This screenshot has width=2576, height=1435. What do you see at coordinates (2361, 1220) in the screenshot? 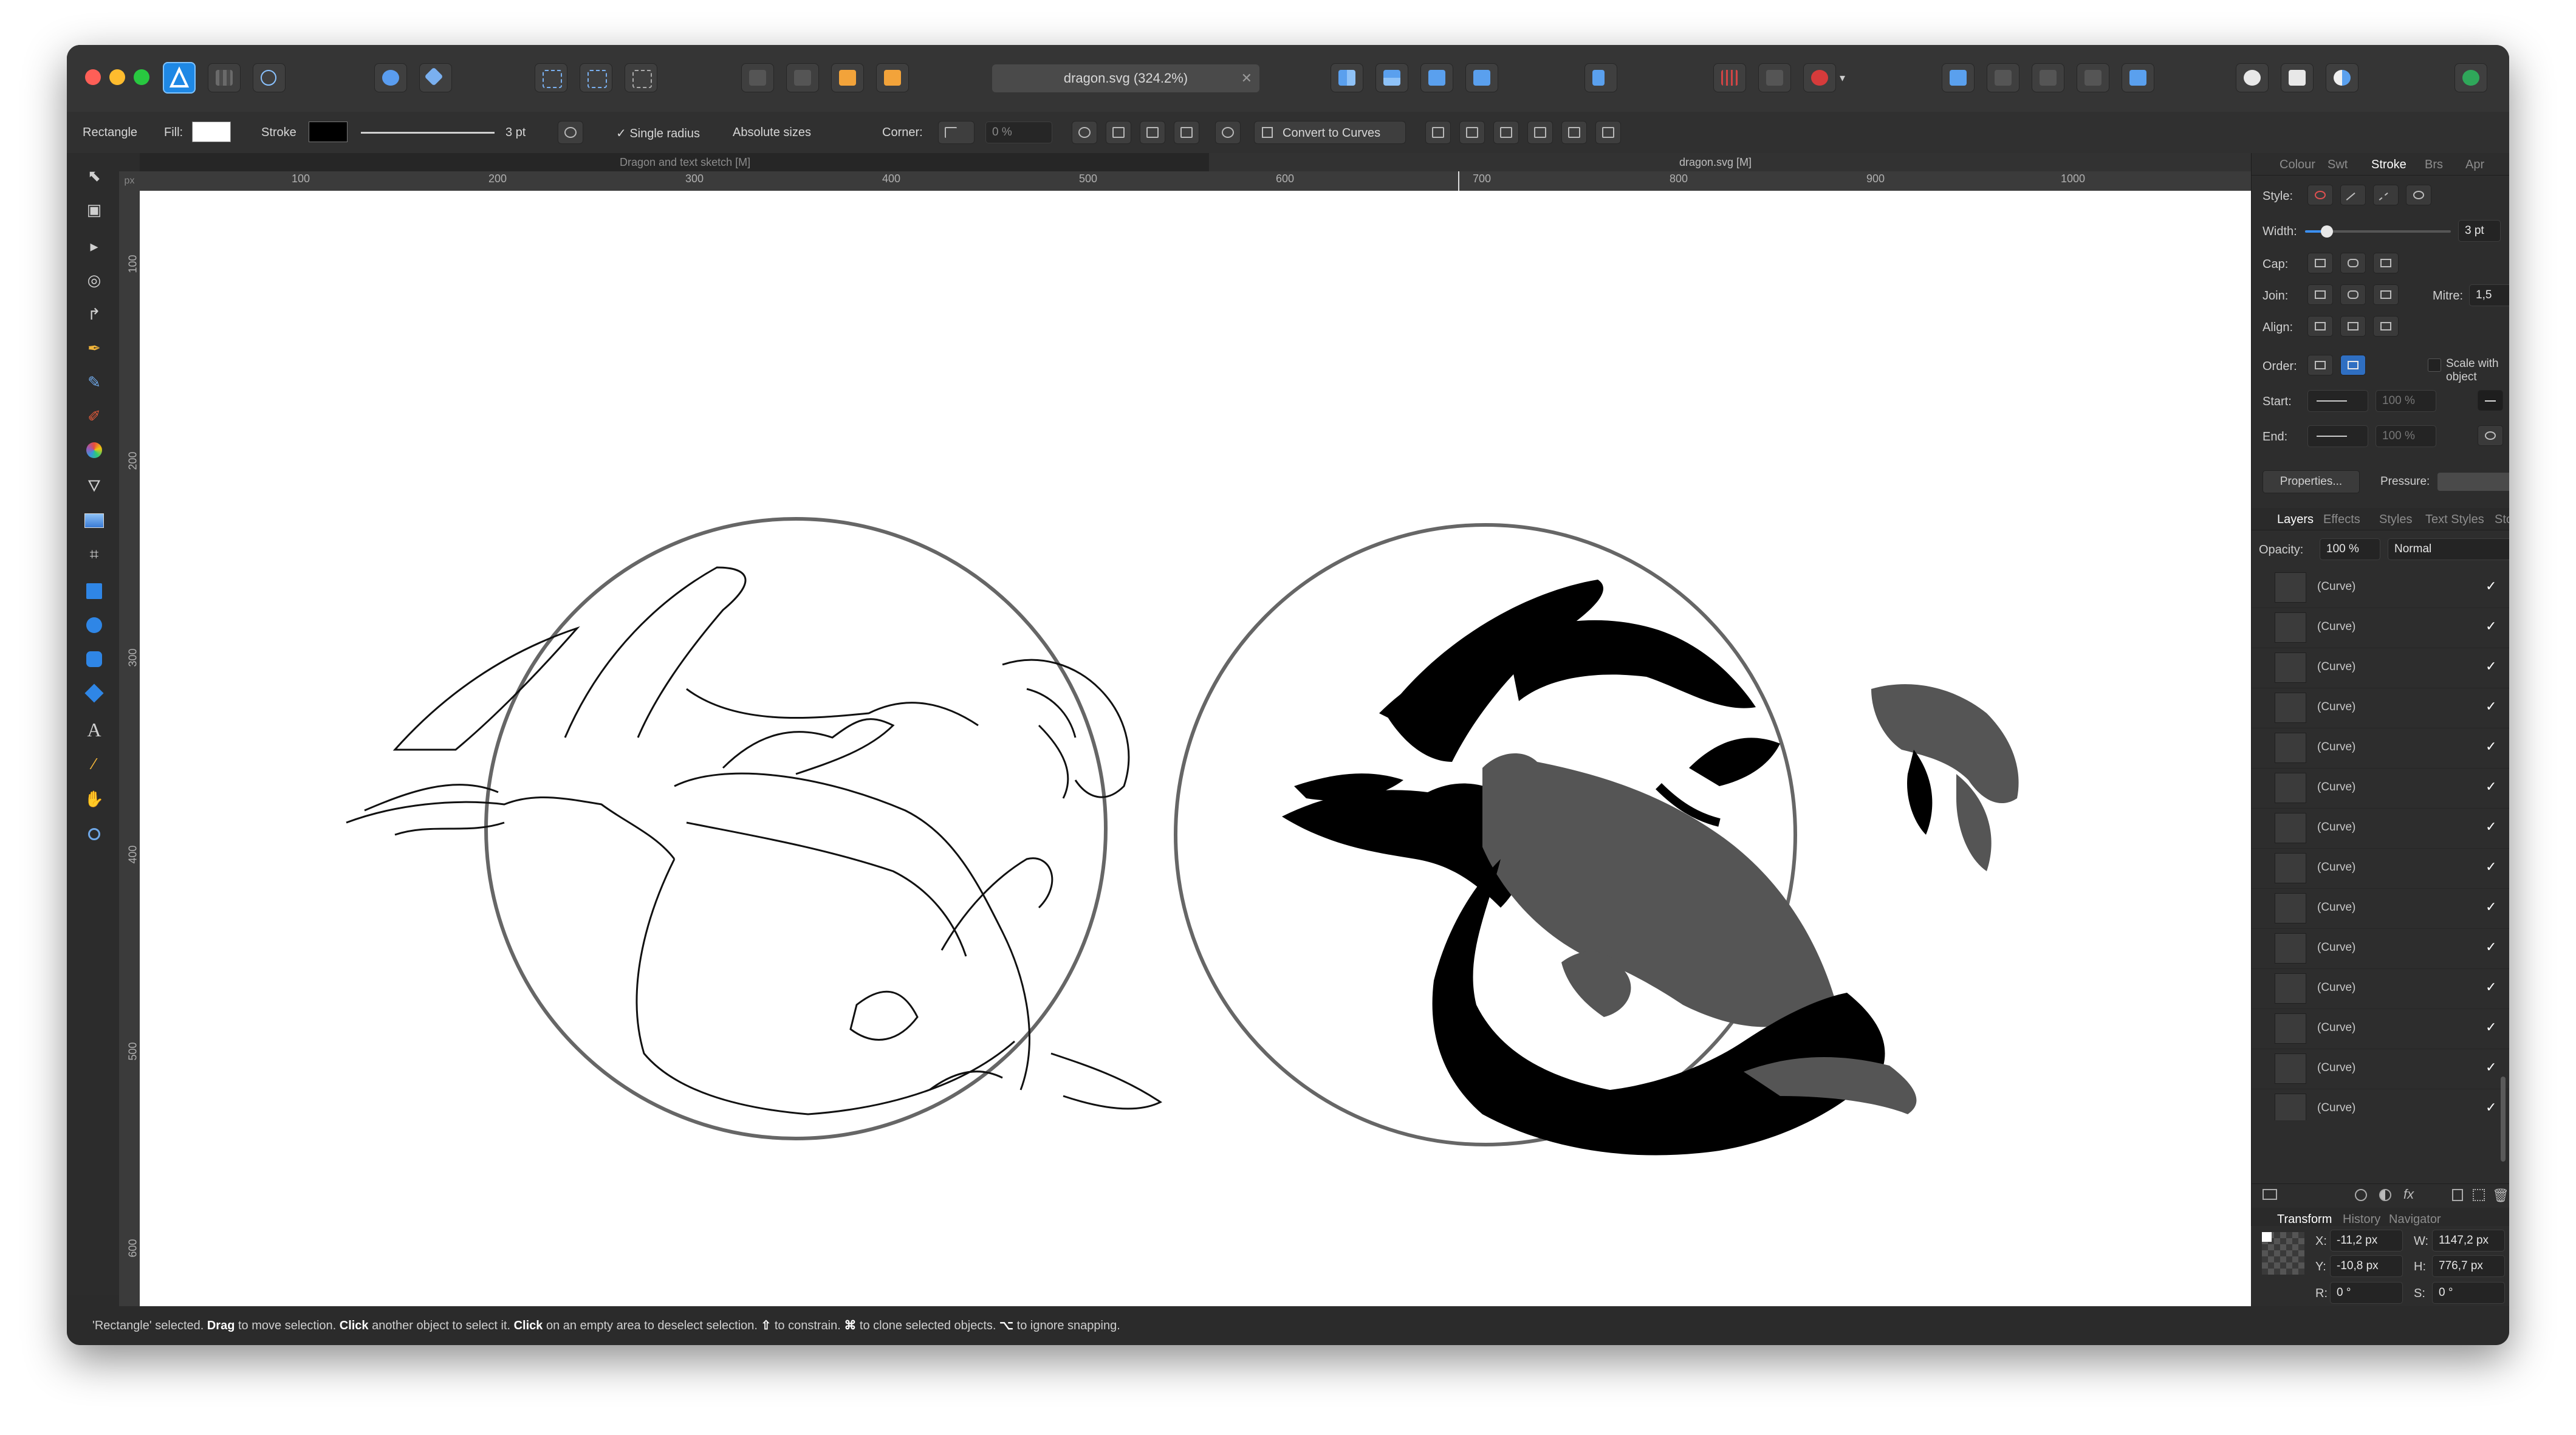
I see `tab-history: History` at bounding box center [2361, 1220].